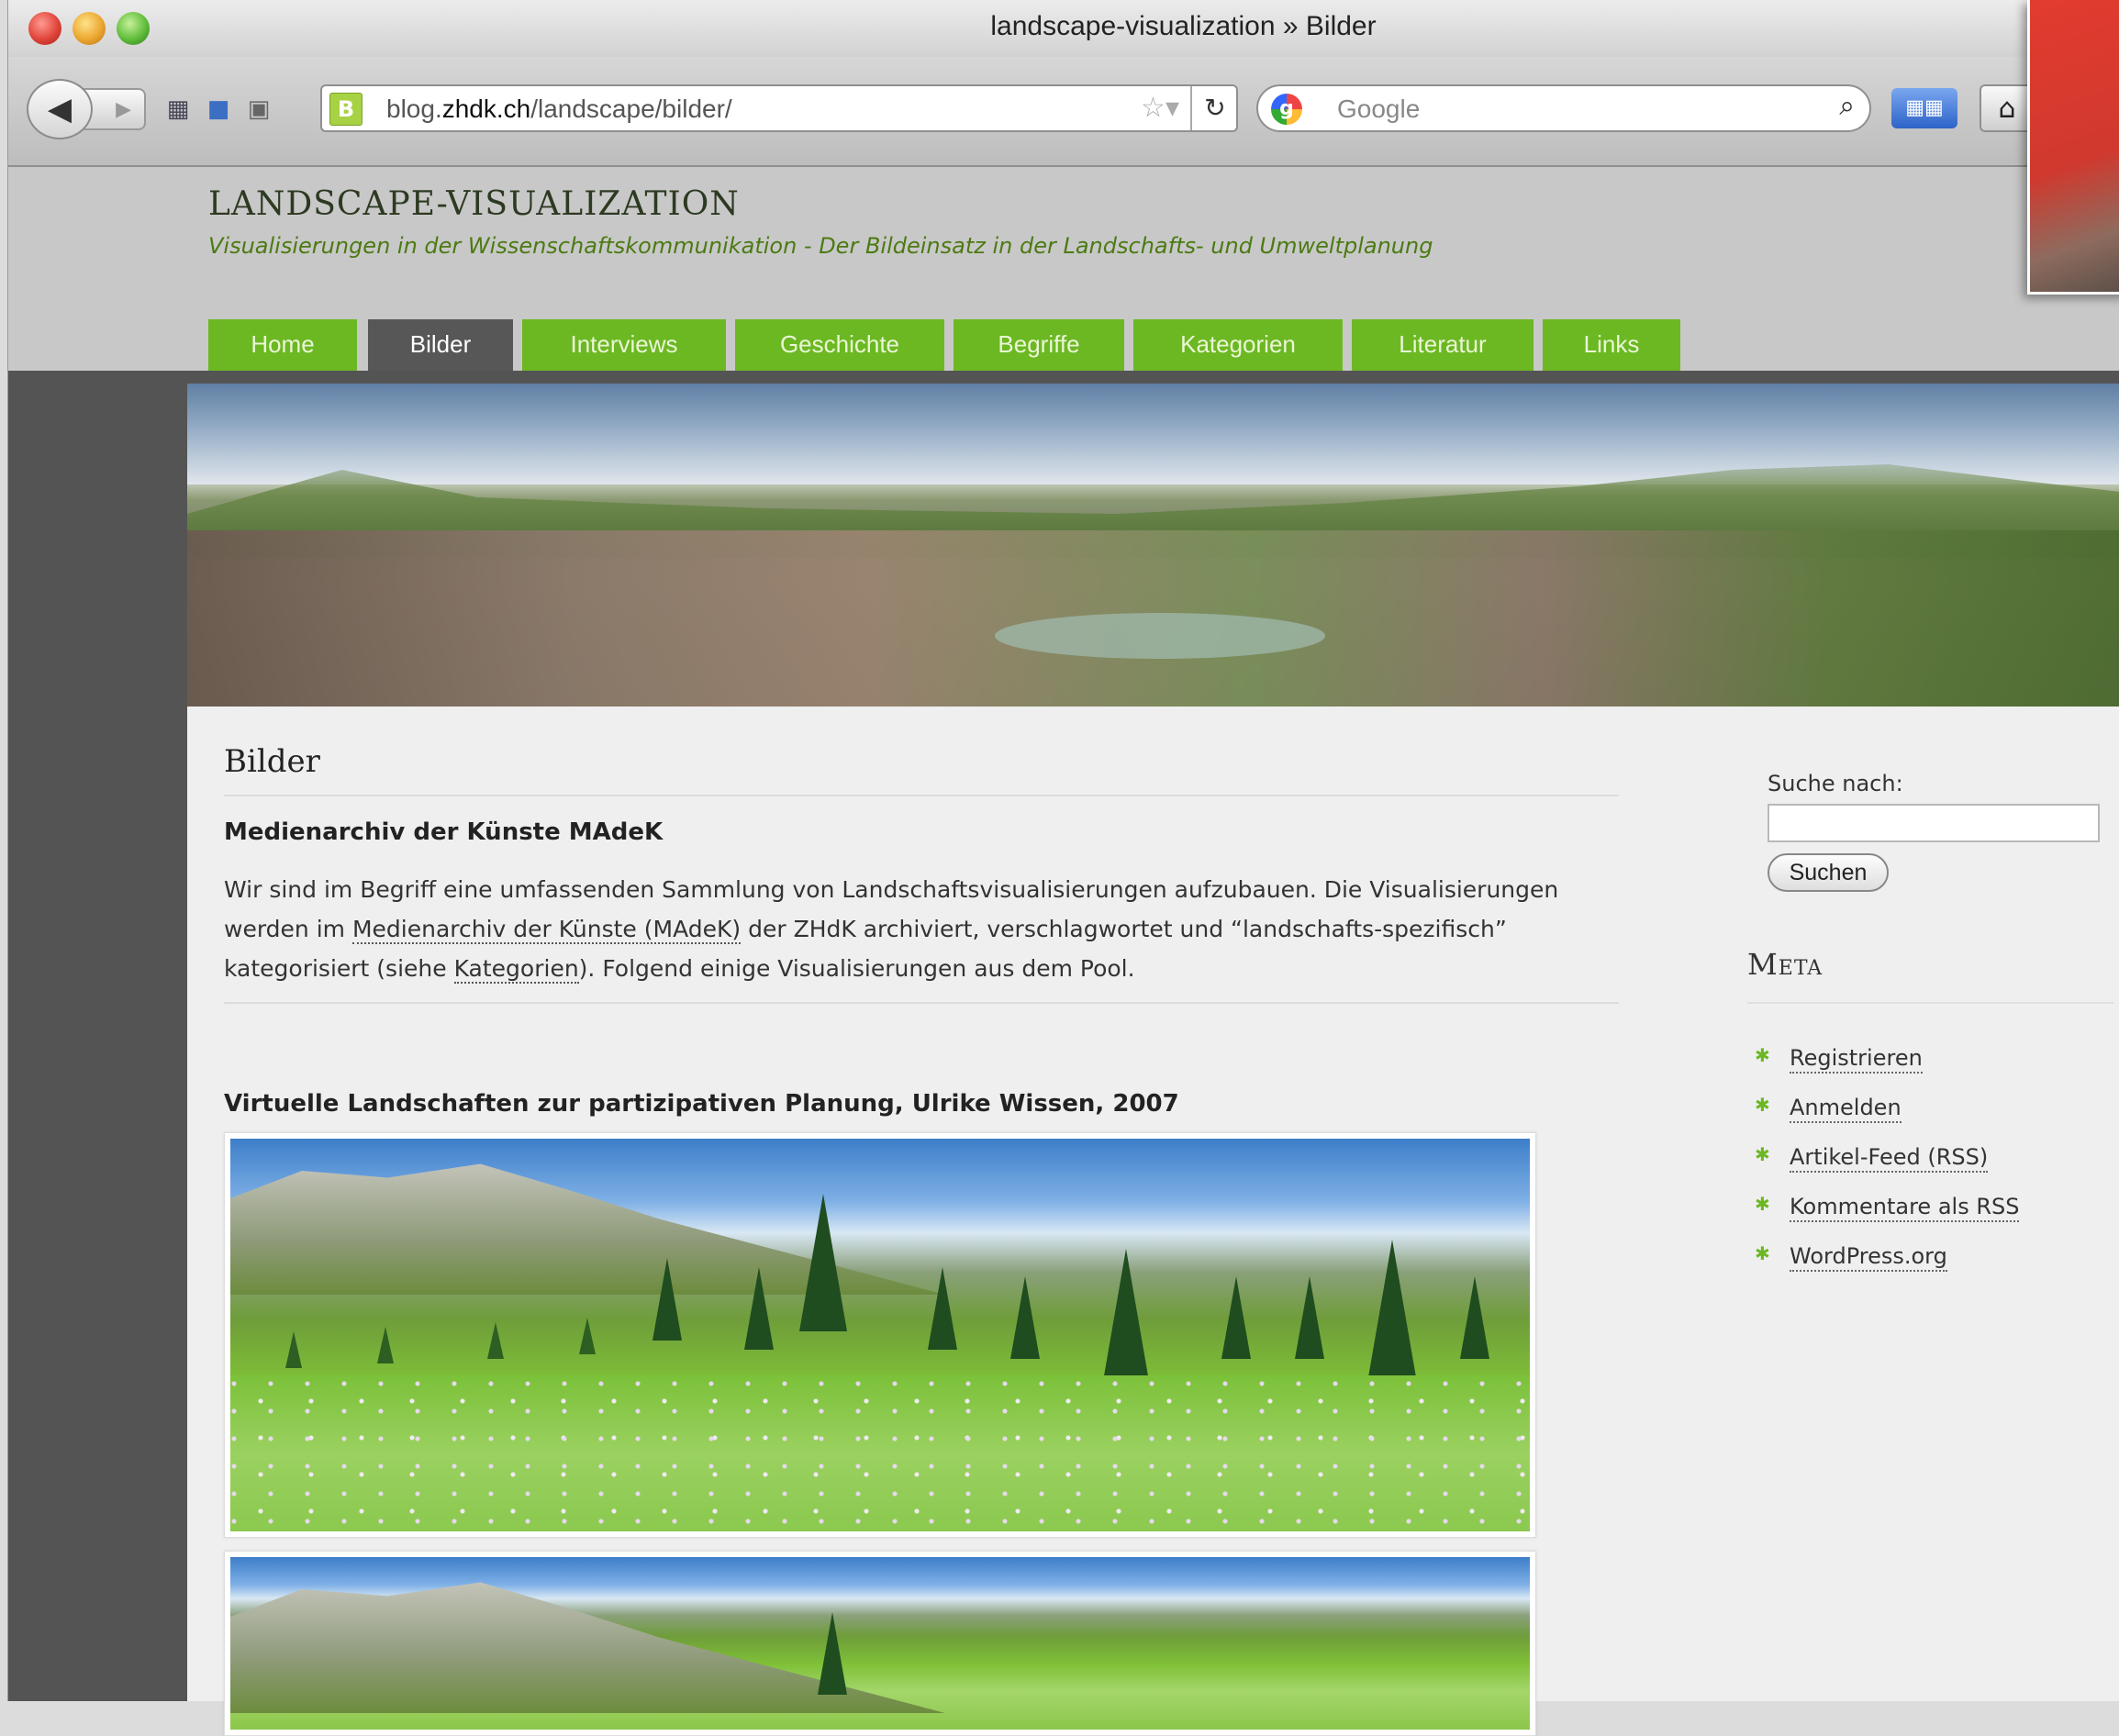 This screenshot has height=1736, width=2119. Describe the element at coordinates (345, 109) in the screenshot. I see `site-favicon-icon: B` at that location.